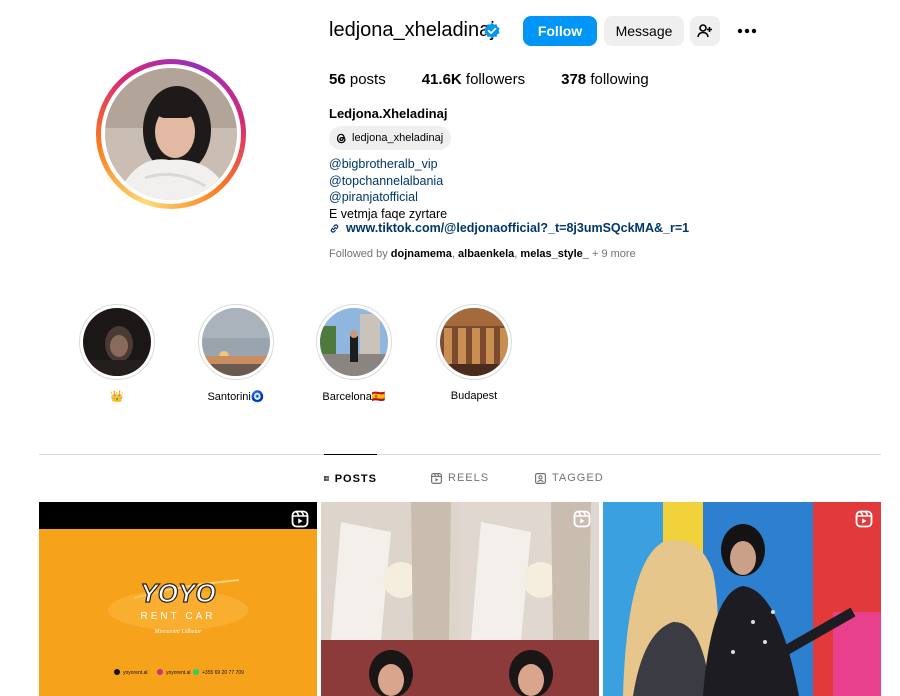 This screenshot has width=900, height=696. What do you see at coordinates (554, 254) in the screenshot?
I see `follower-user: melas_style_` at bounding box center [554, 254].